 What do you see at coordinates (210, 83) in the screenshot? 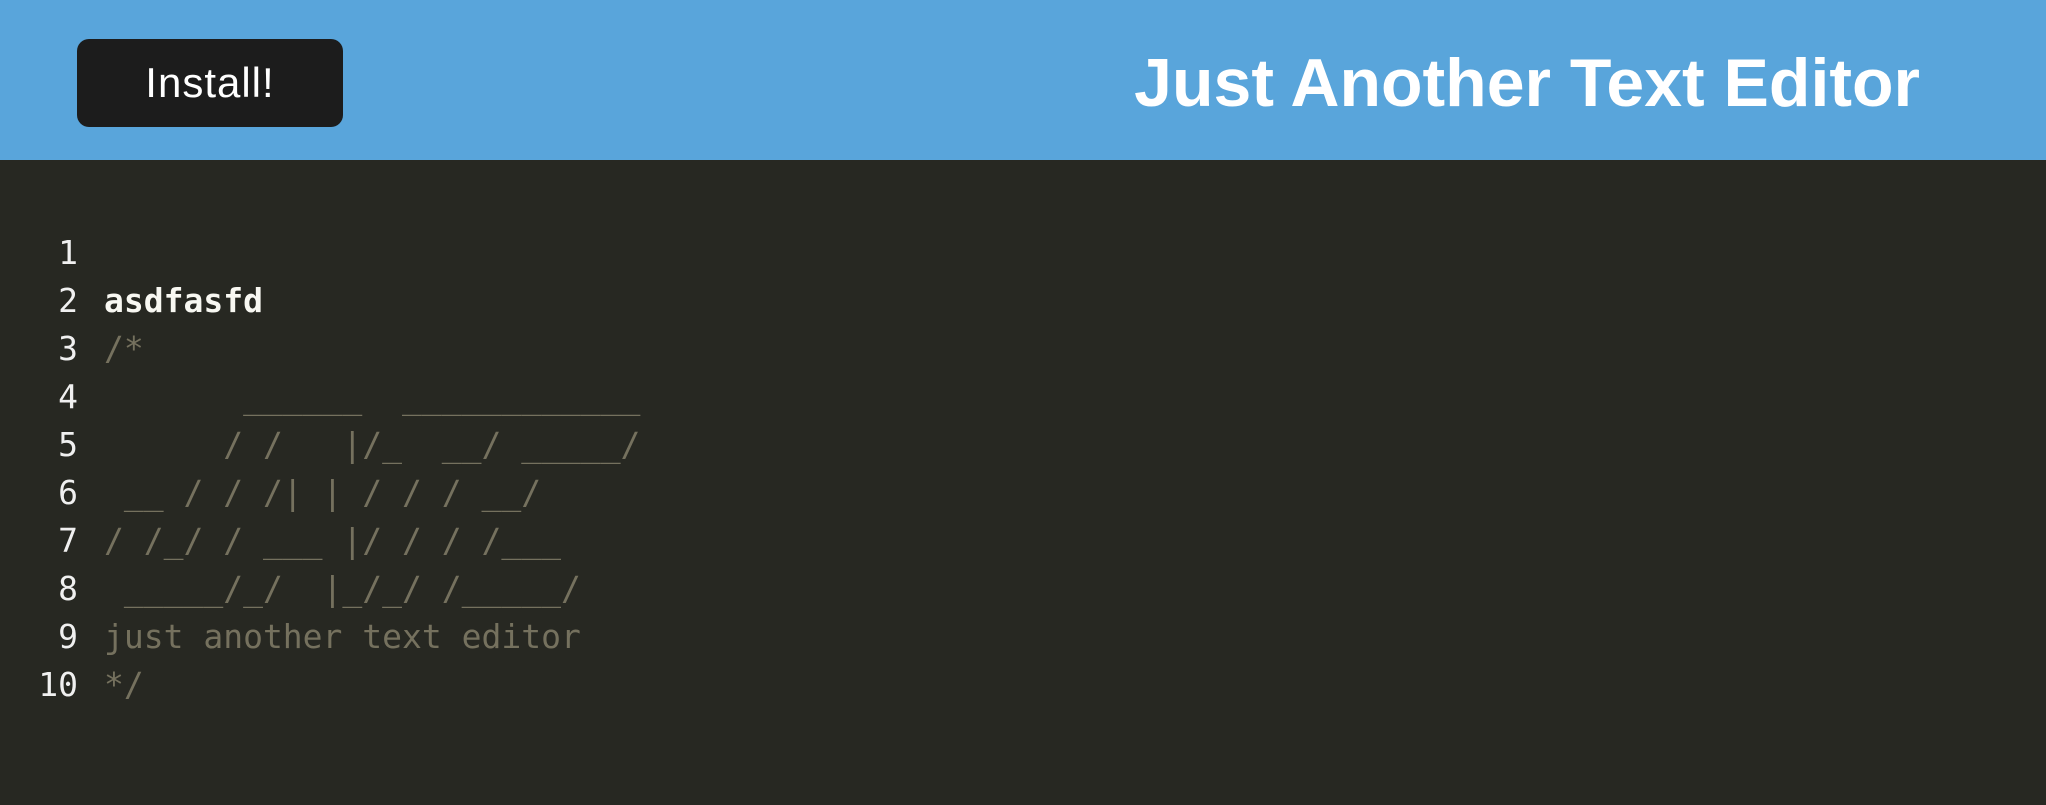
I see `install-button: Install!` at bounding box center [210, 83].